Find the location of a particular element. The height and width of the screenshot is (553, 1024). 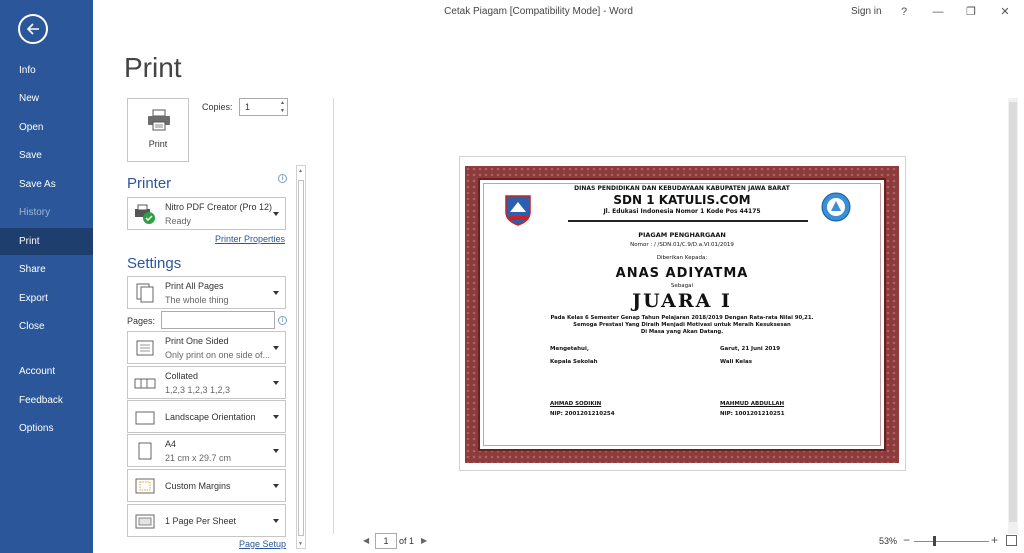

orientation-dropdown: Landscape Orientation is located at coordinates (206, 416).